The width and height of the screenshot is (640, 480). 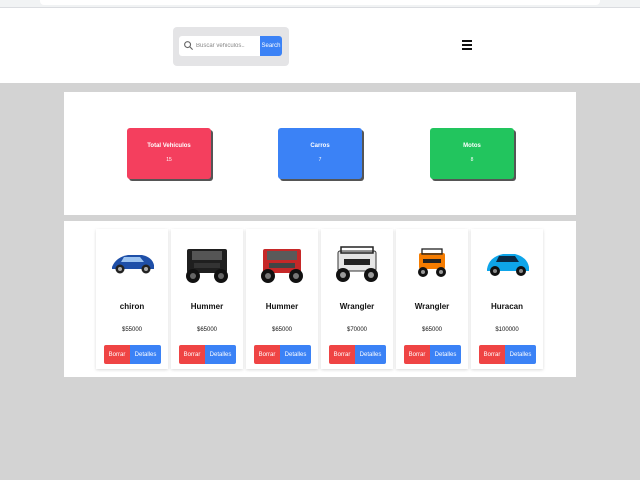 What do you see at coordinates (472, 160) in the screenshot?
I see `stat-count: 8` at bounding box center [472, 160].